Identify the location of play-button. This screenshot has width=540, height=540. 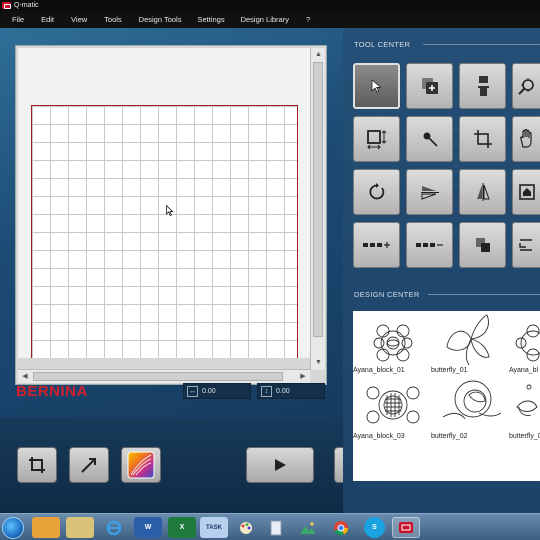
(280, 465).